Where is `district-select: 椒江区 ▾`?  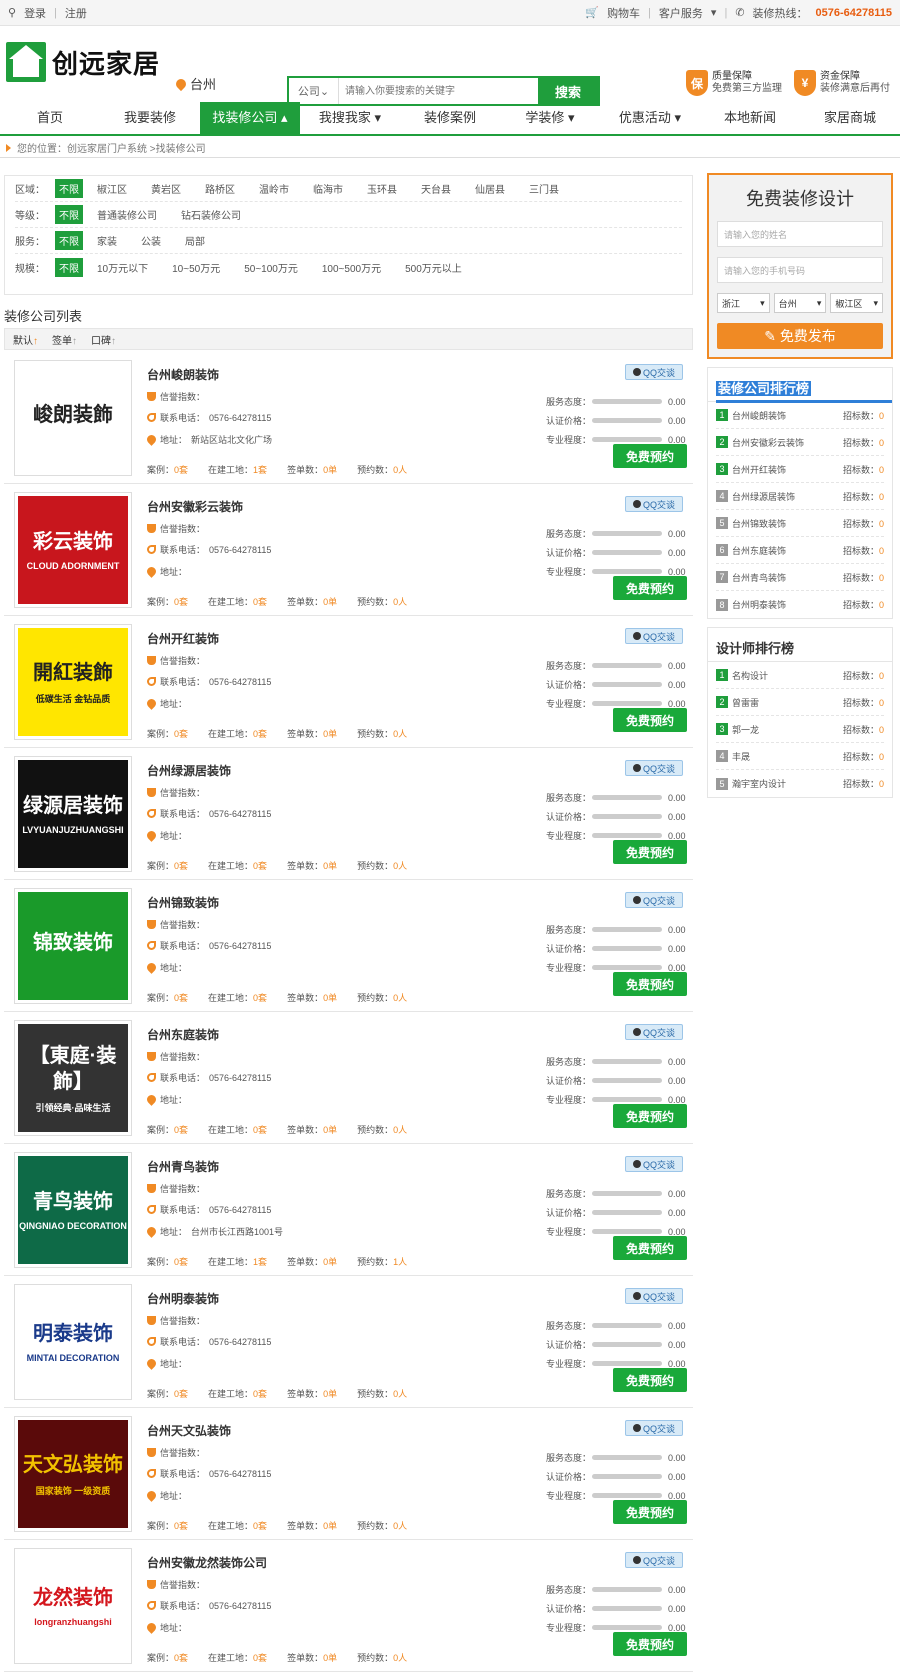
district-select: 椒江区 ▾ is located at coordinates (857, 303).